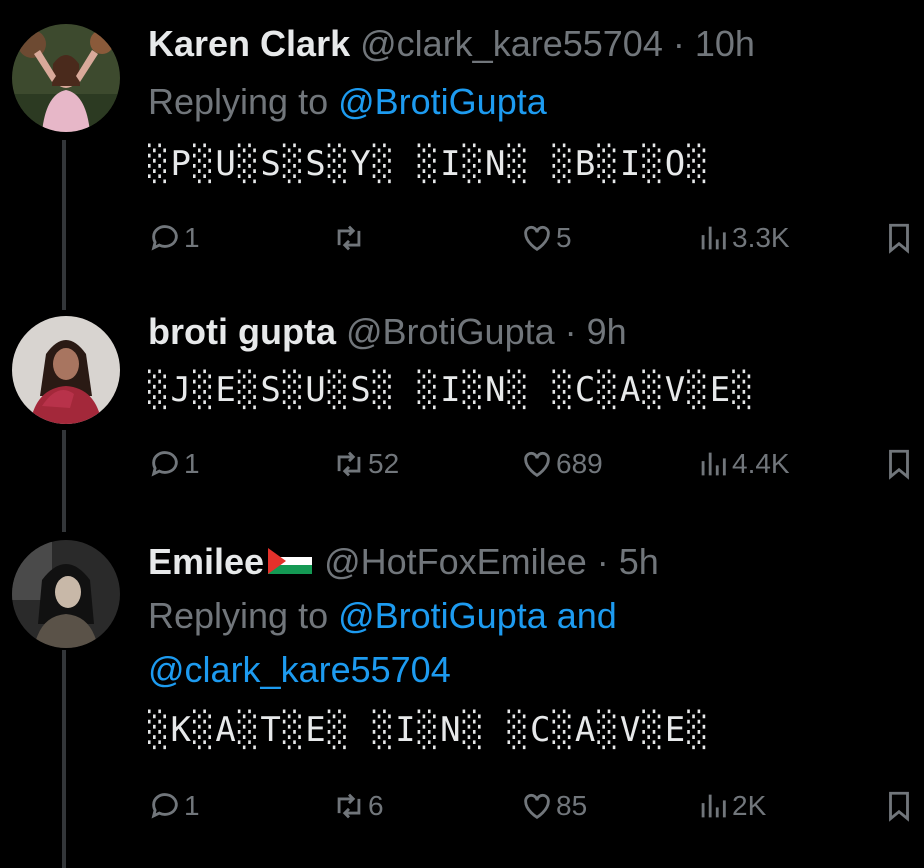  What do you see at coordinates (572, 805) in the screenshot?
I see `like-count: 85` at bounding box center [572, 805].